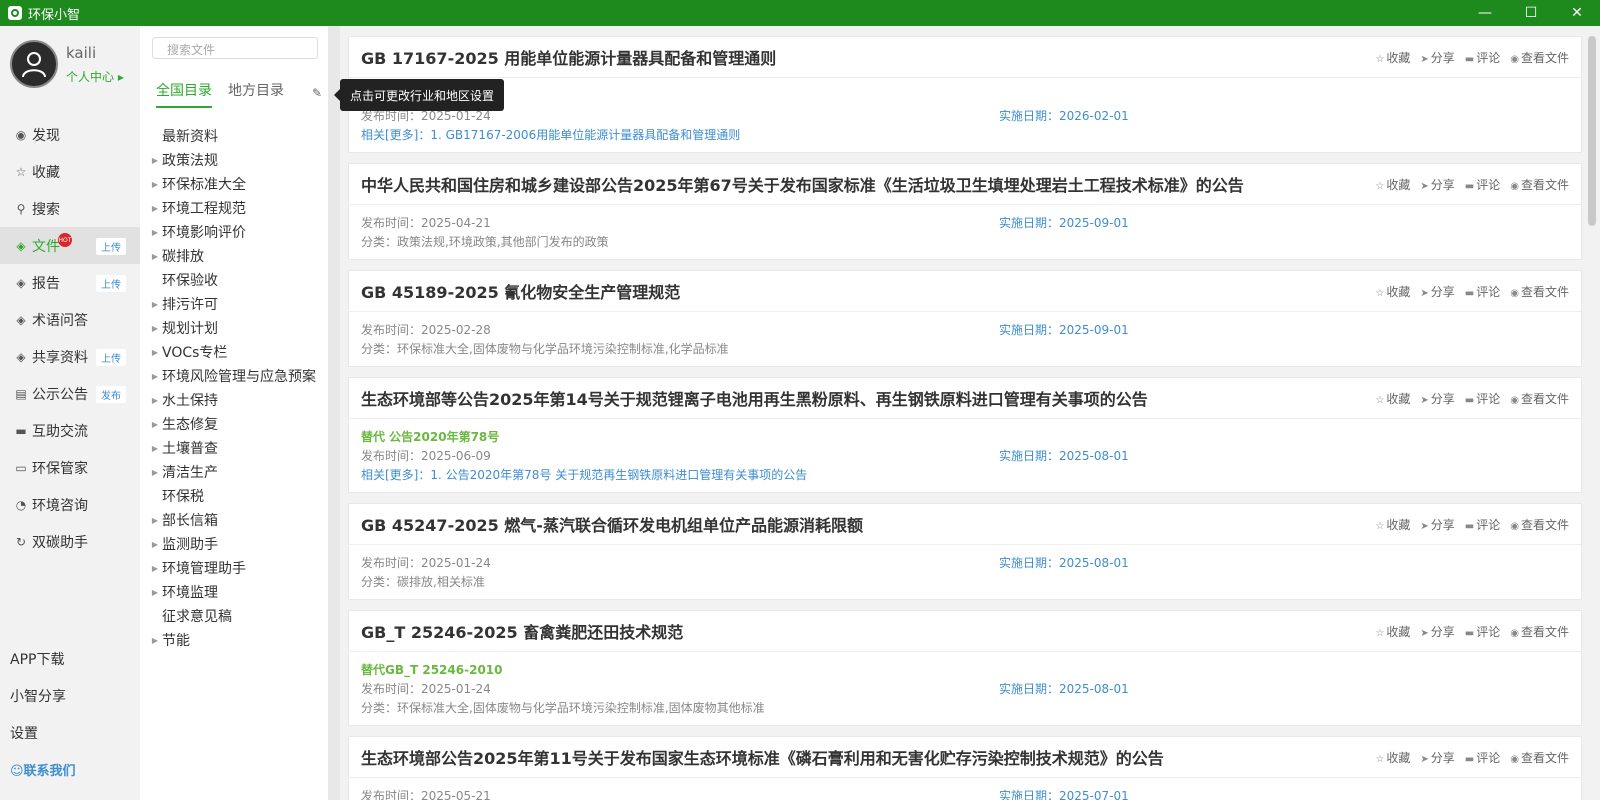  Describe the element at coordinates (70, 541) in the screenshot. I see `nav-item-carbon: ↻ 双碳助手` at that location.